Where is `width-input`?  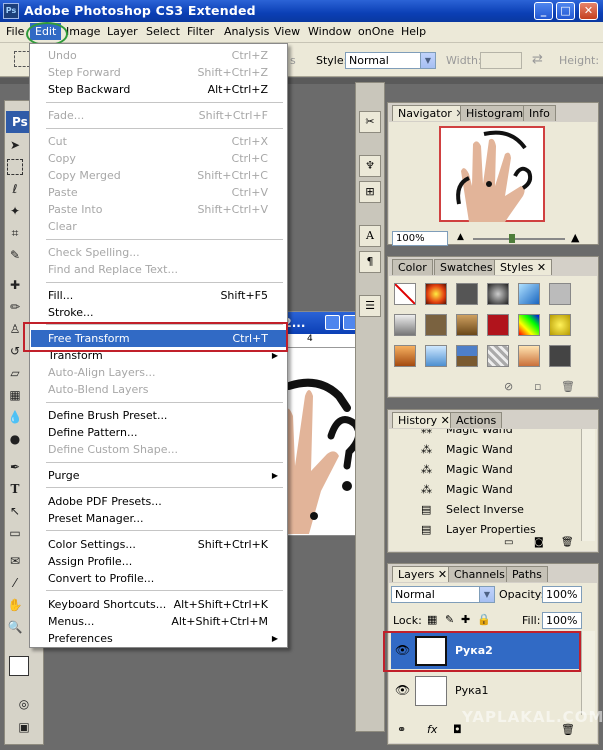 width-input is located at coordinates (501, 60).